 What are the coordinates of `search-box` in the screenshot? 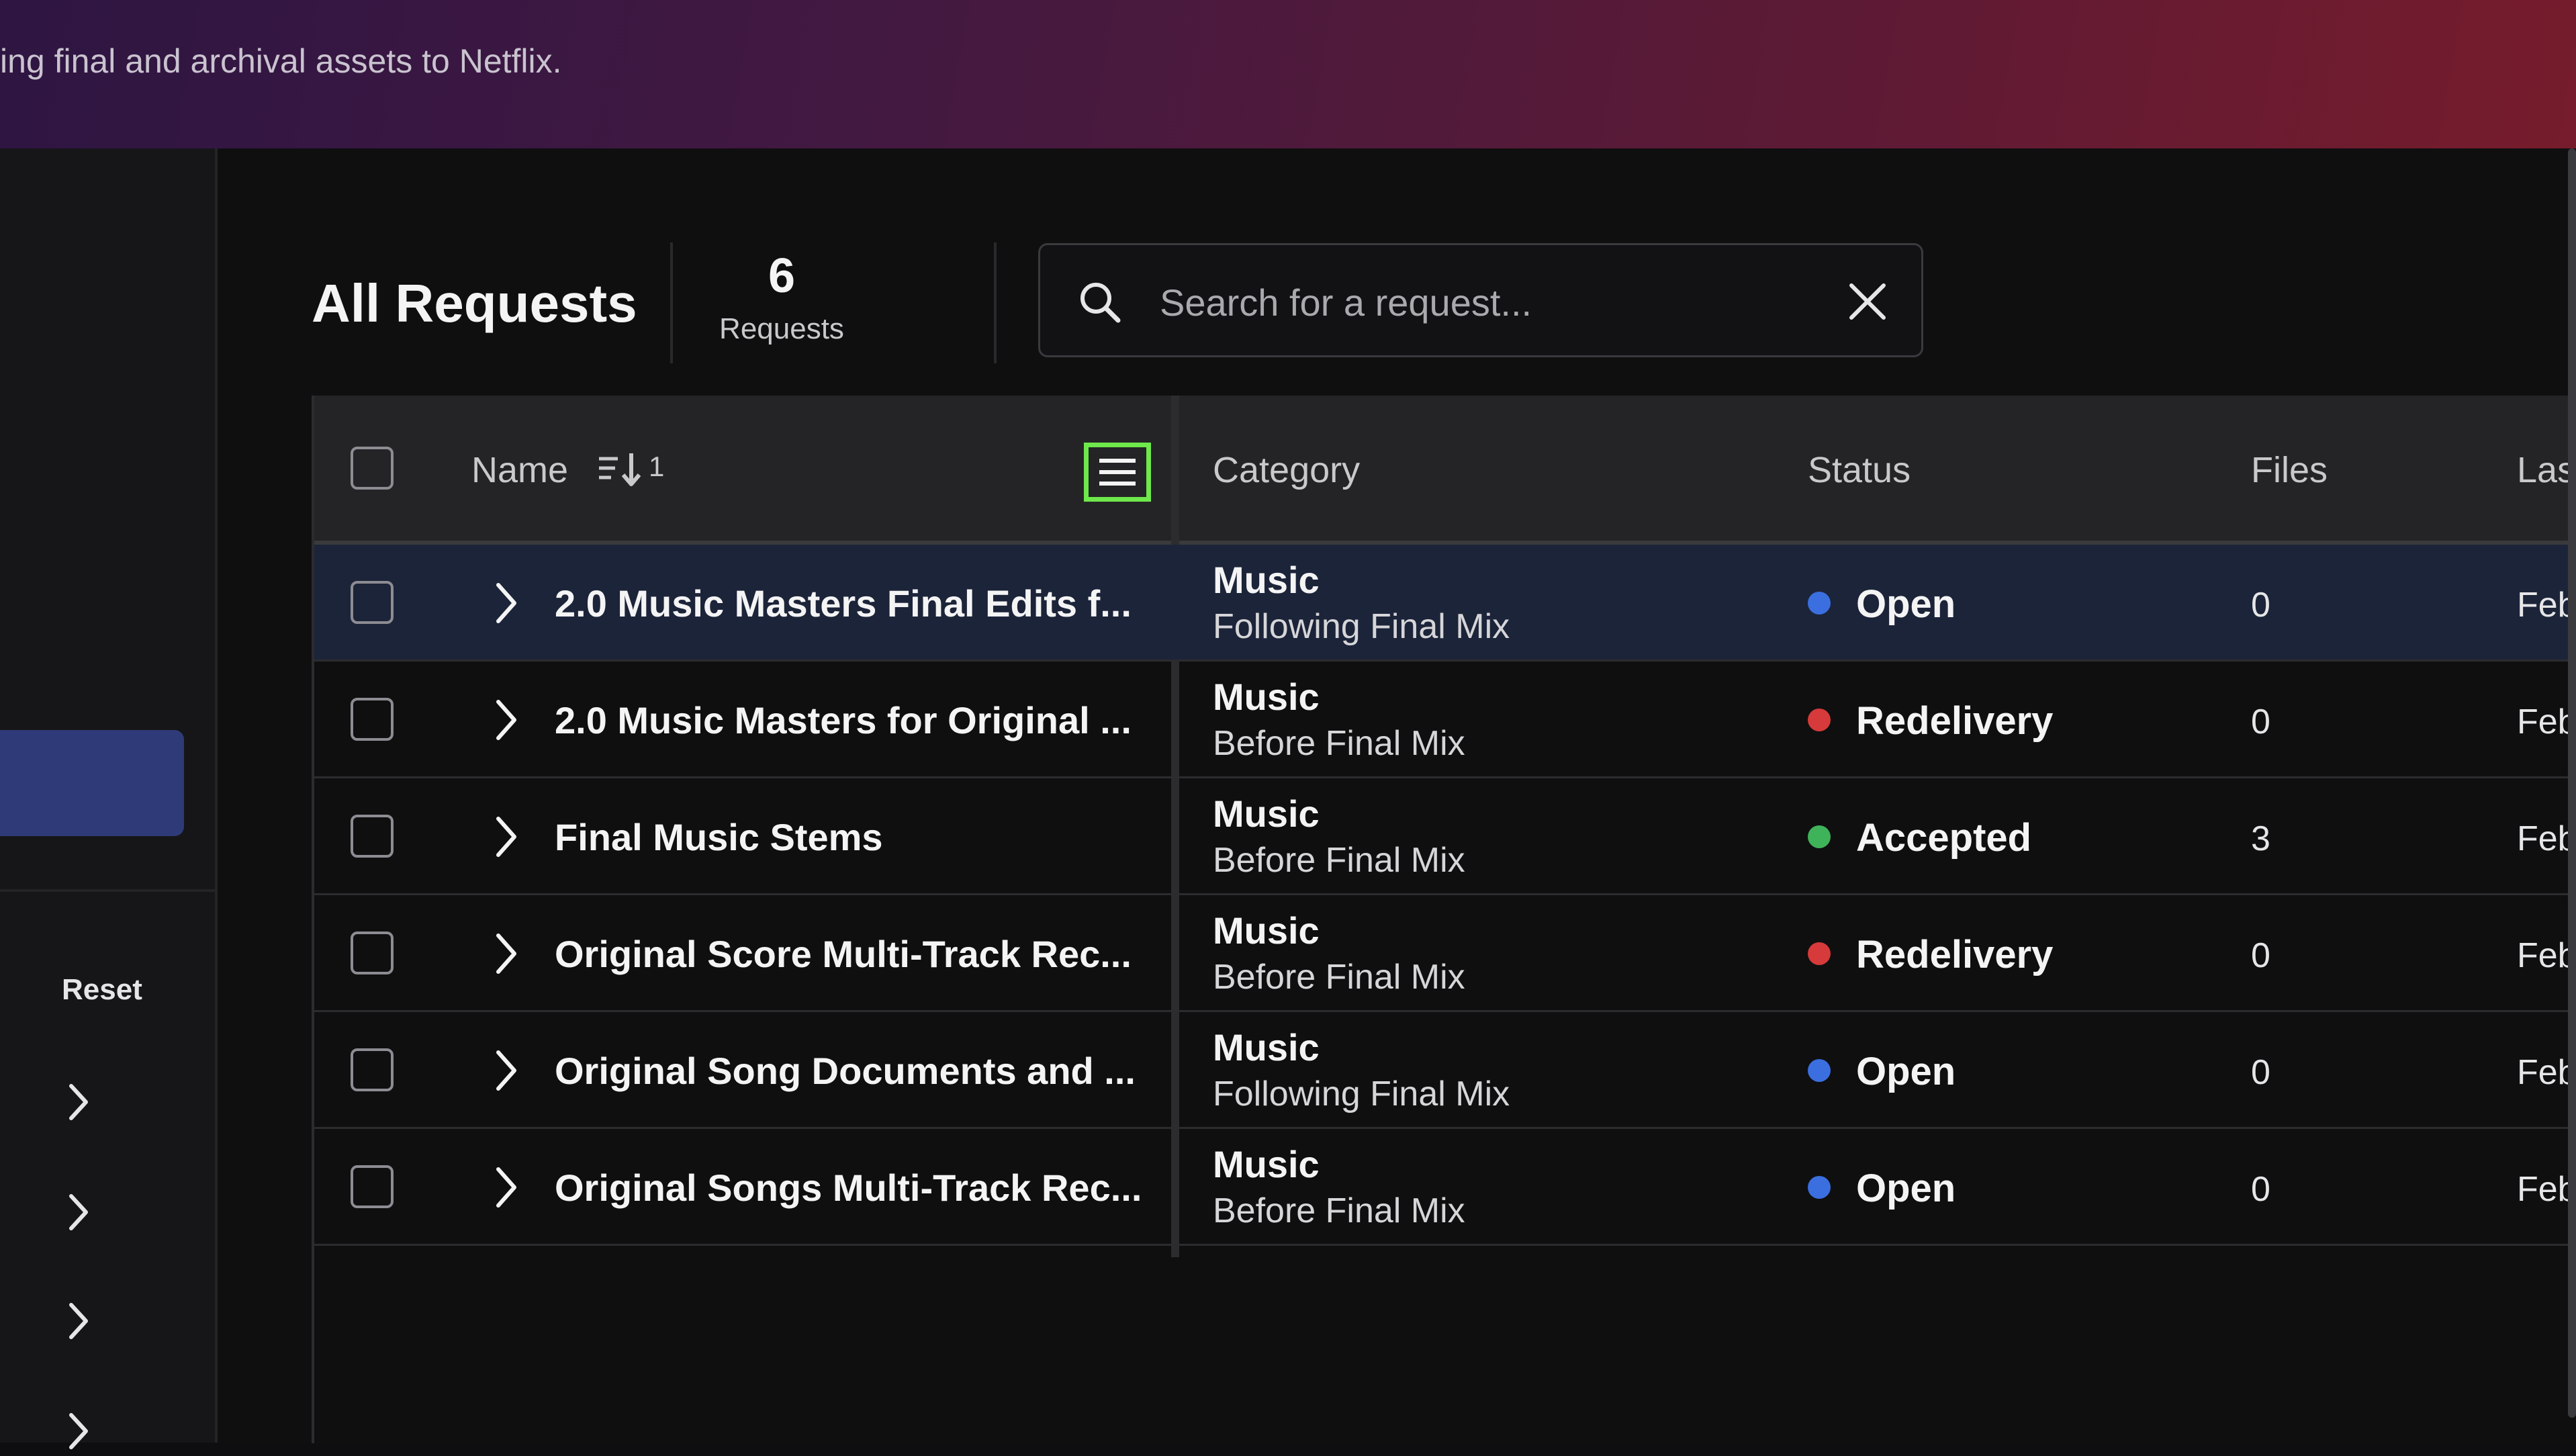 It's located at (1480, 300).